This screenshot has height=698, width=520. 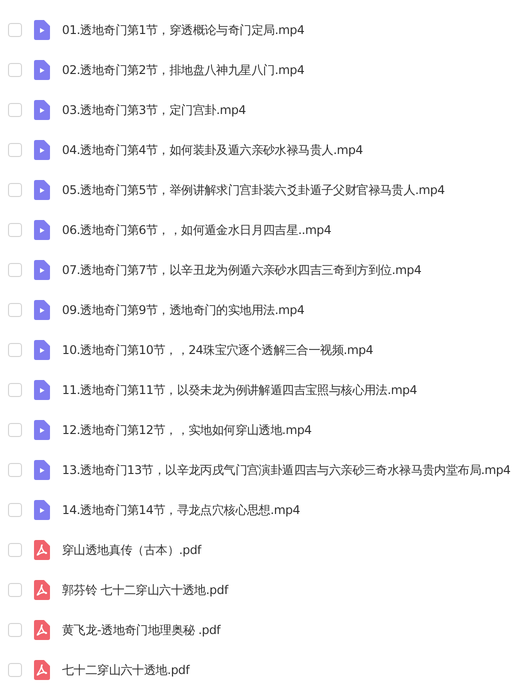 What do you see at coordinates (286, 470) in the screenshot?
I see `file-name: 13.透地奇门13节，以辛龙丙戌气门宫演卦遁四吉与六亲砂三奇水禄马贵内堂布局.mp4` at bounding box center [286, 470].